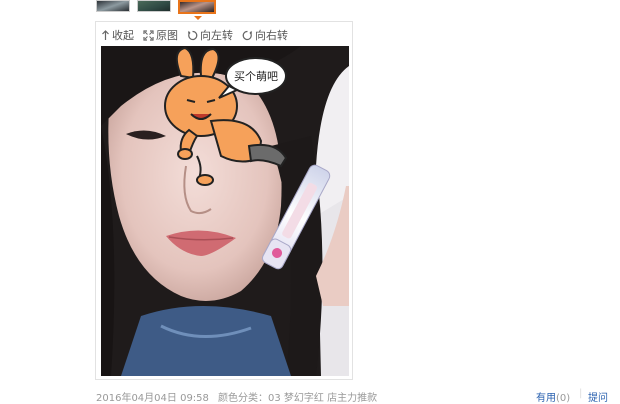  I want to click on useful-count: (0), so click(563, 398).